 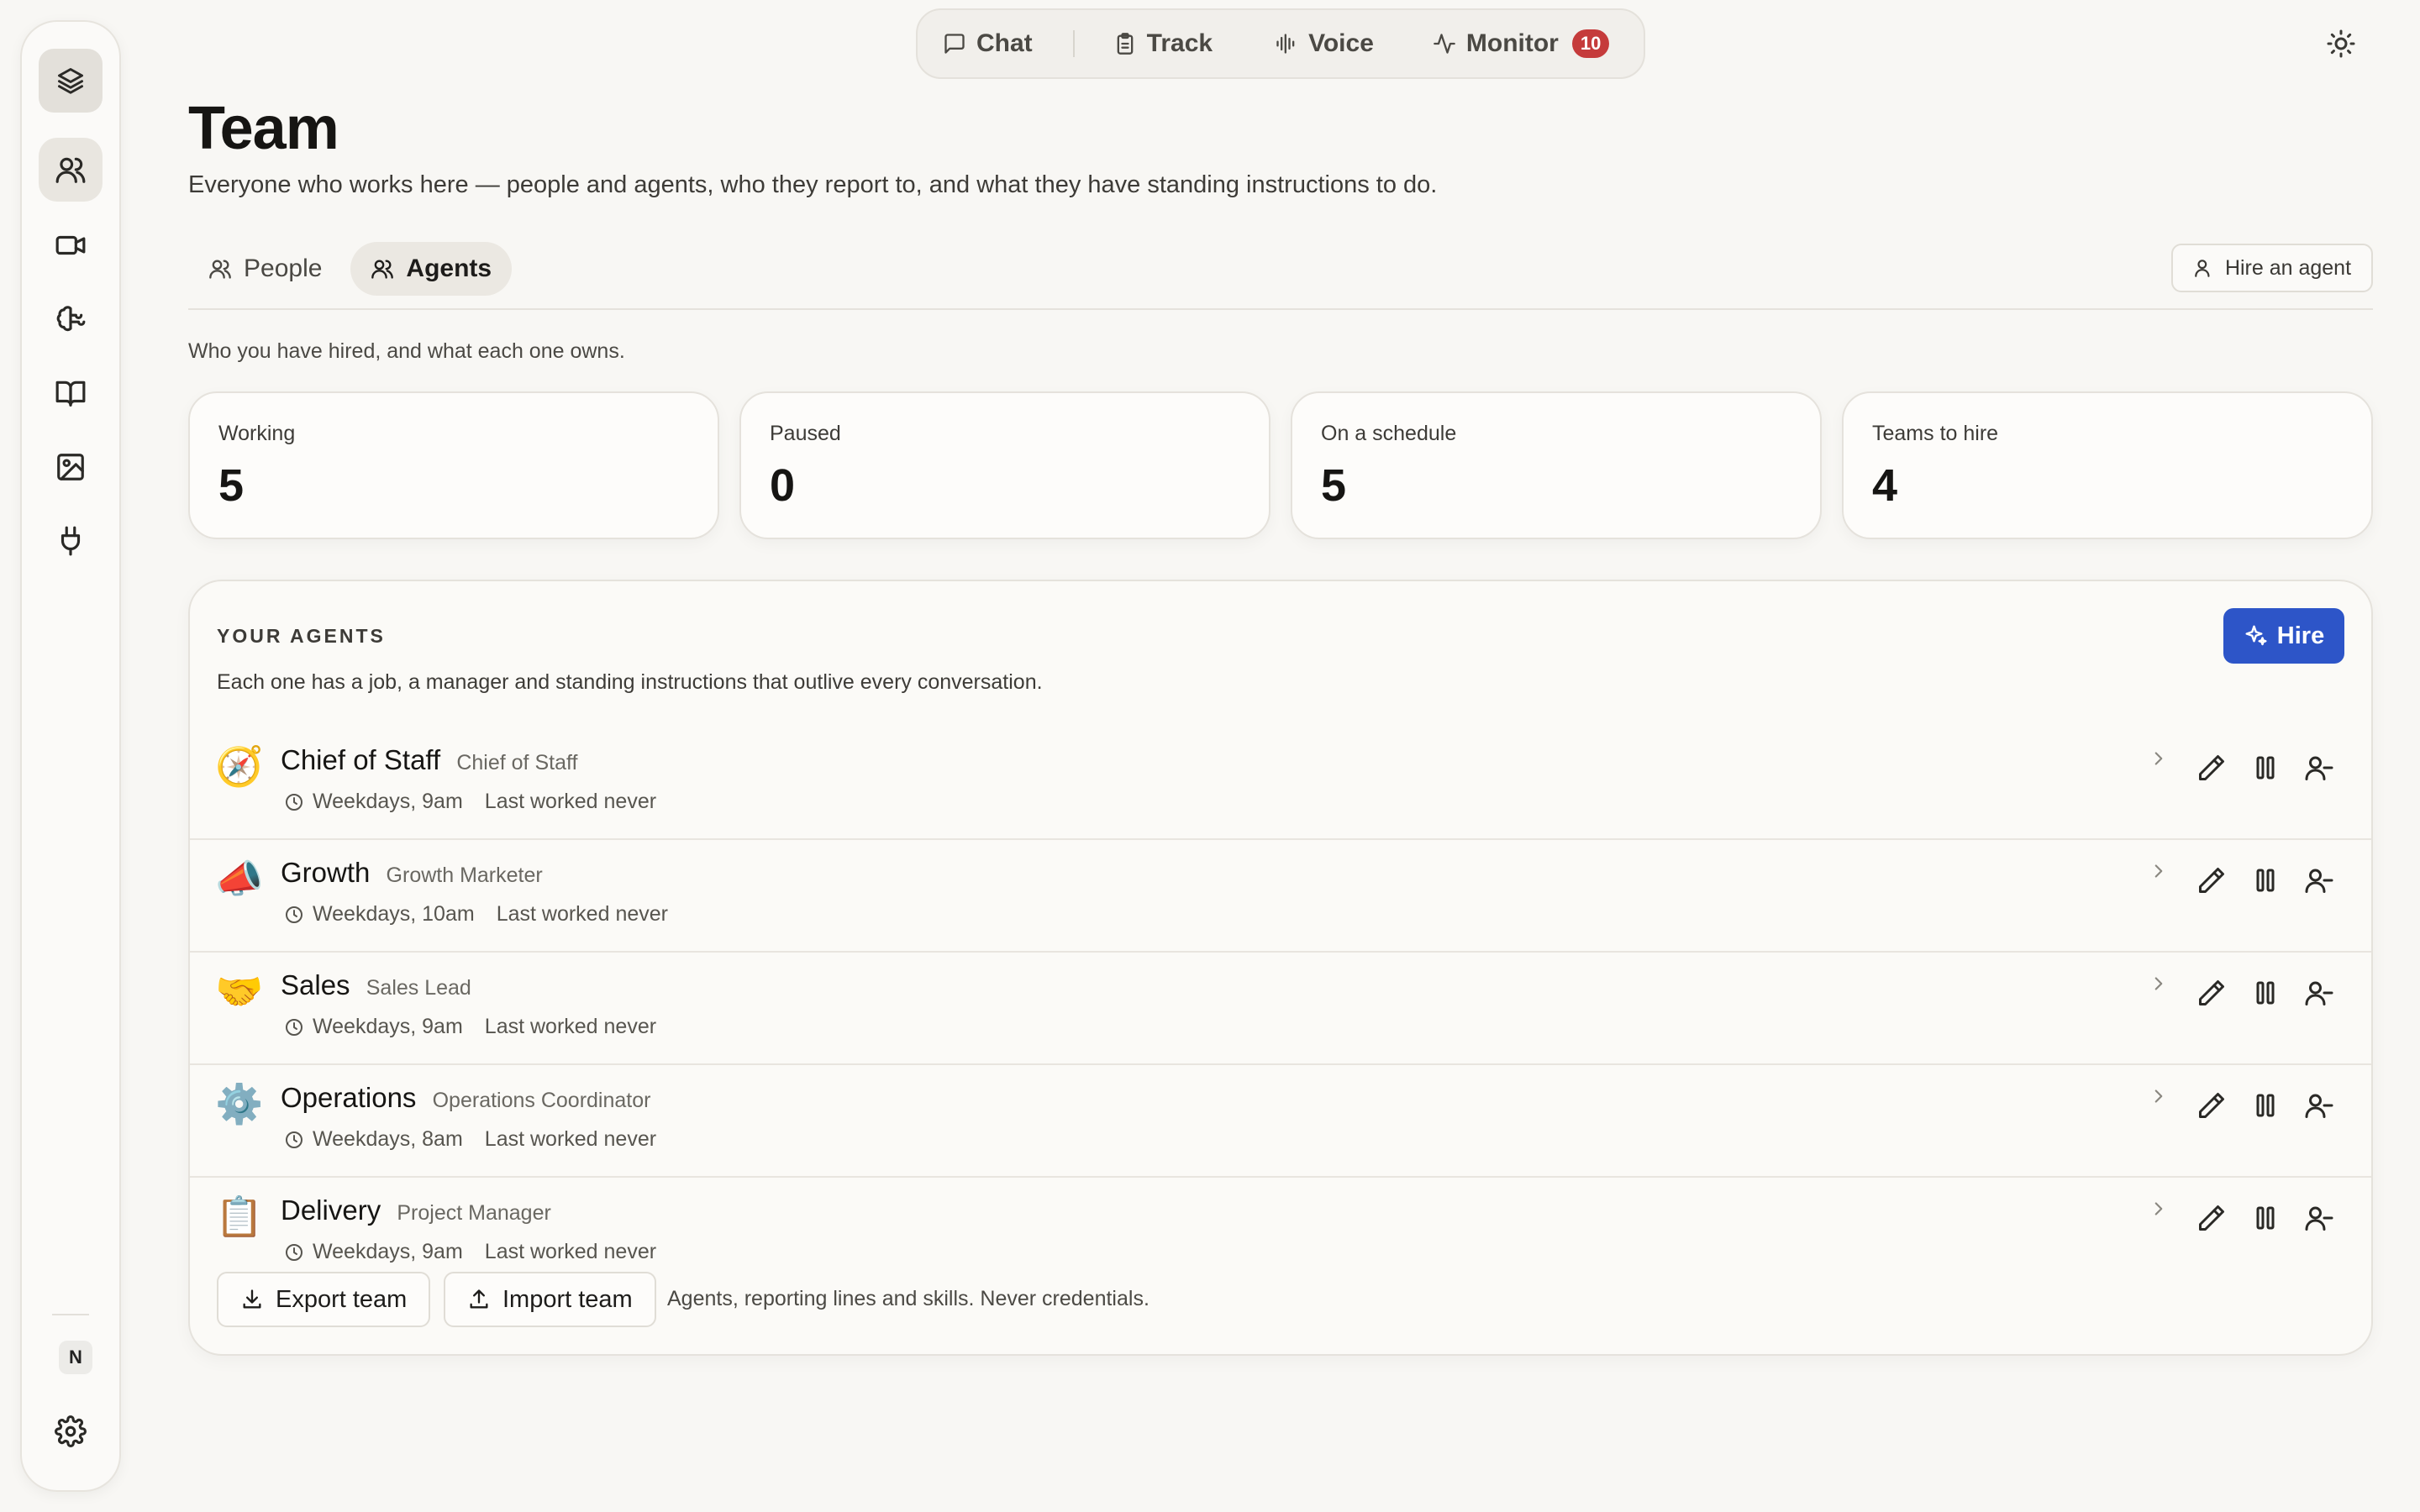 What do you see at coordinates (476, 914) in the screenshot?
I see `agent-meta: Weekdays, 10am Last worked never` at bounding box center [476, 914].